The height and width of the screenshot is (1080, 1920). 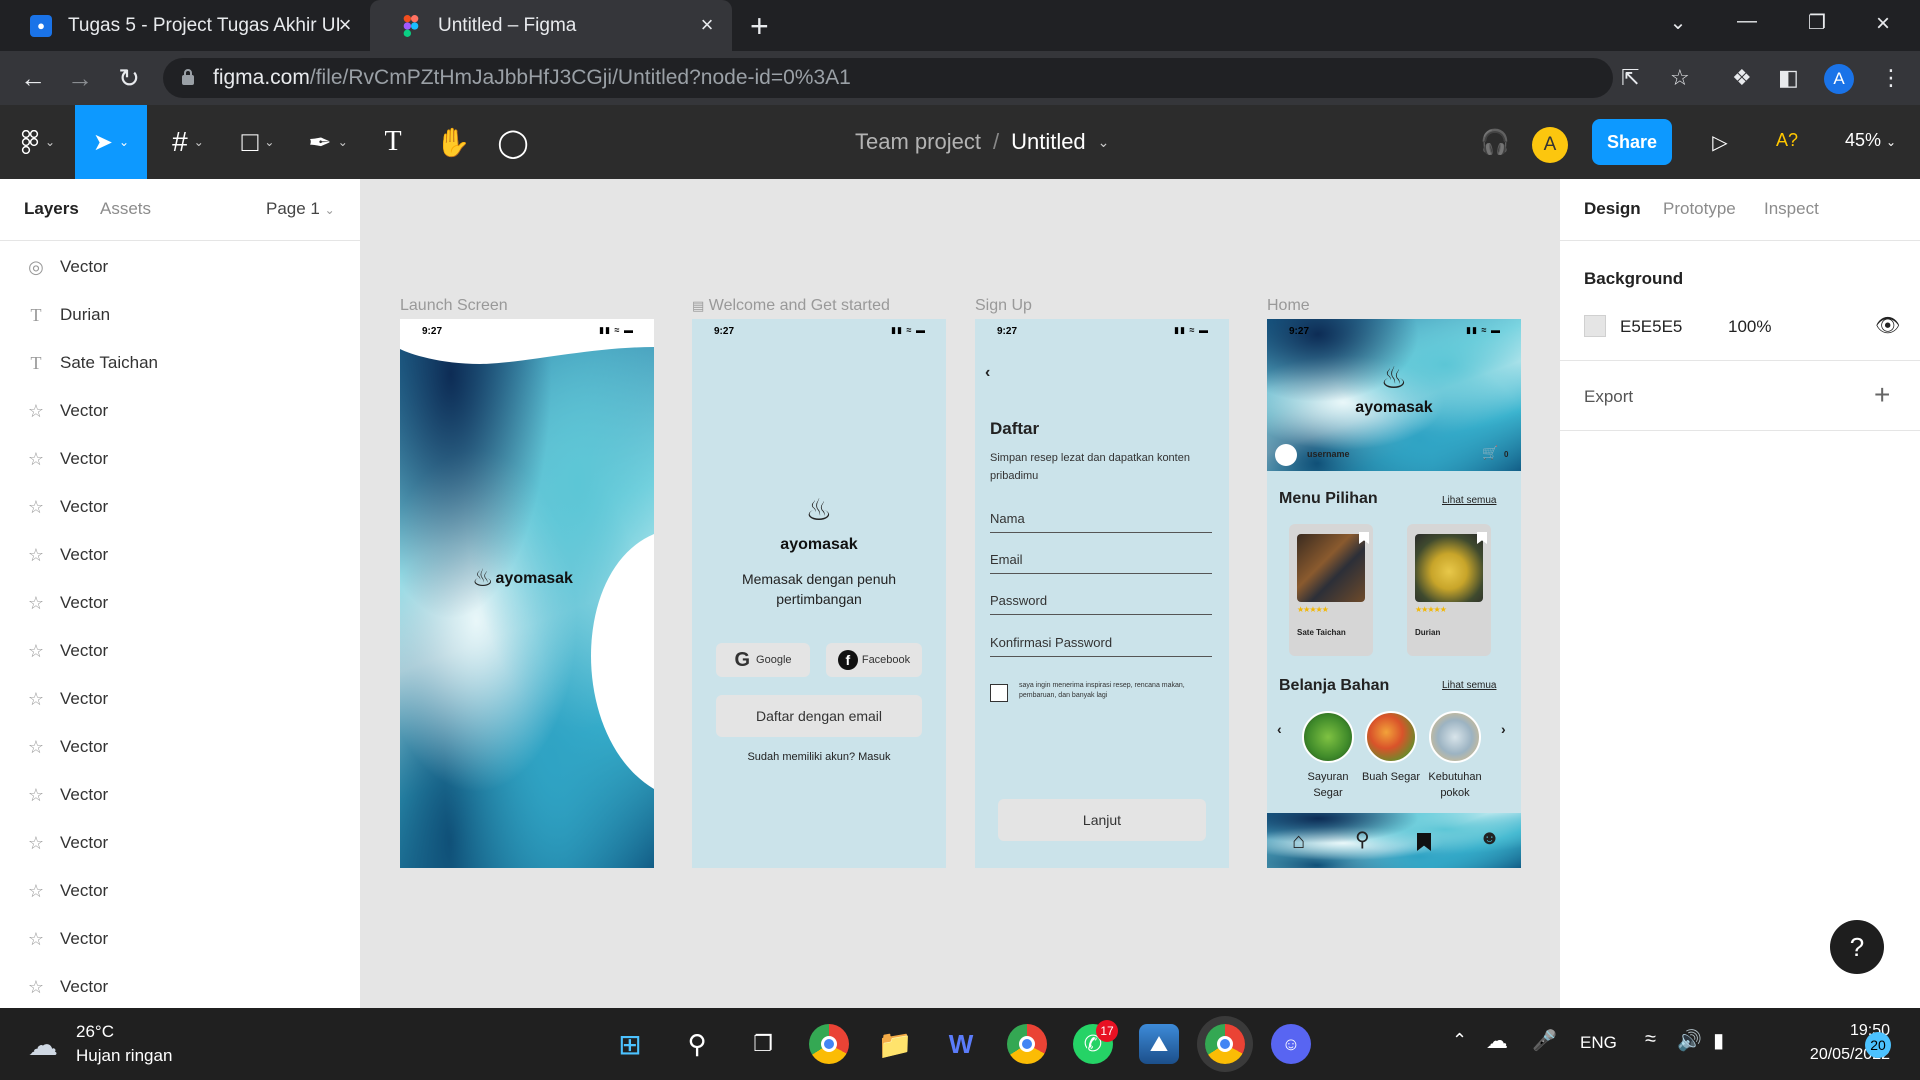 What do you see at coordinates (1870, 140) in the screenshot?
I see `zoom-level: 45% ⌄` at bounding box center [1870, 140].